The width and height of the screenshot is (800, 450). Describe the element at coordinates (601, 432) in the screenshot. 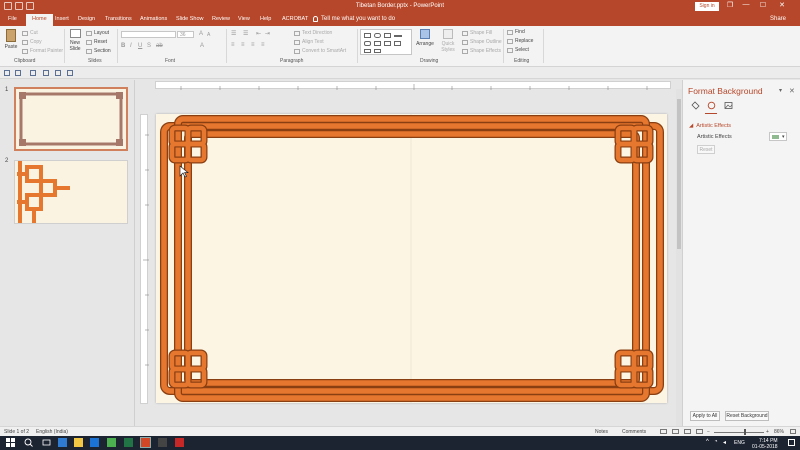

I see `notes-button: Notes` at that location.